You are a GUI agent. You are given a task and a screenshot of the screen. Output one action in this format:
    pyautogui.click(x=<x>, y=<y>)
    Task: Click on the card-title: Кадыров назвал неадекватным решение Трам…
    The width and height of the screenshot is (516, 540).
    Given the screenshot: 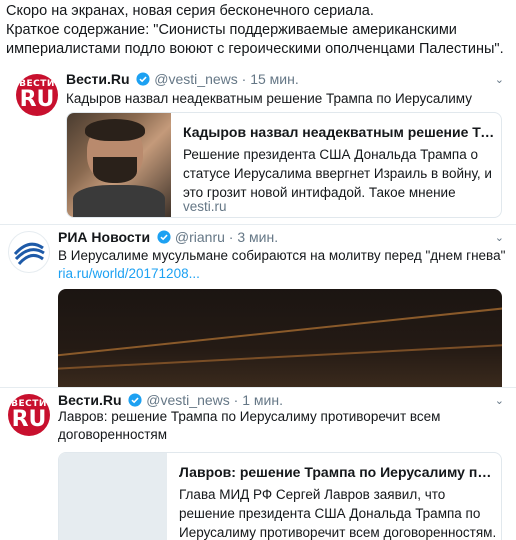 What is the action you would take?
    pyautogui.click(x=339, y=132)
    